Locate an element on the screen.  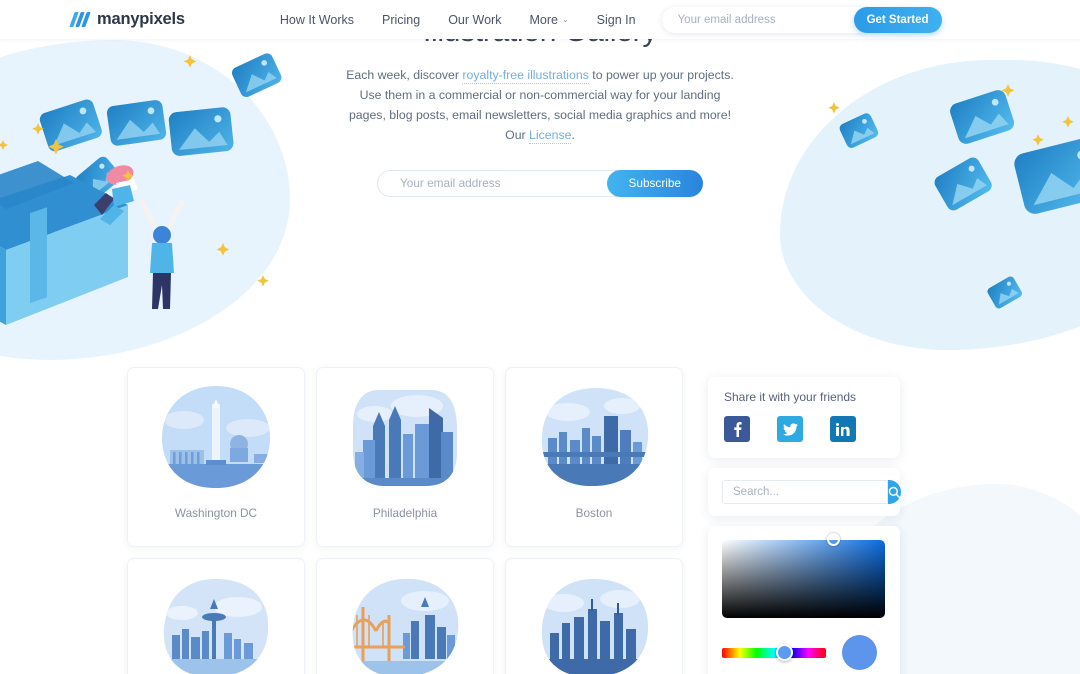
gallery-card-washington-dc: Washington DC is located at coordinates (216, 457).